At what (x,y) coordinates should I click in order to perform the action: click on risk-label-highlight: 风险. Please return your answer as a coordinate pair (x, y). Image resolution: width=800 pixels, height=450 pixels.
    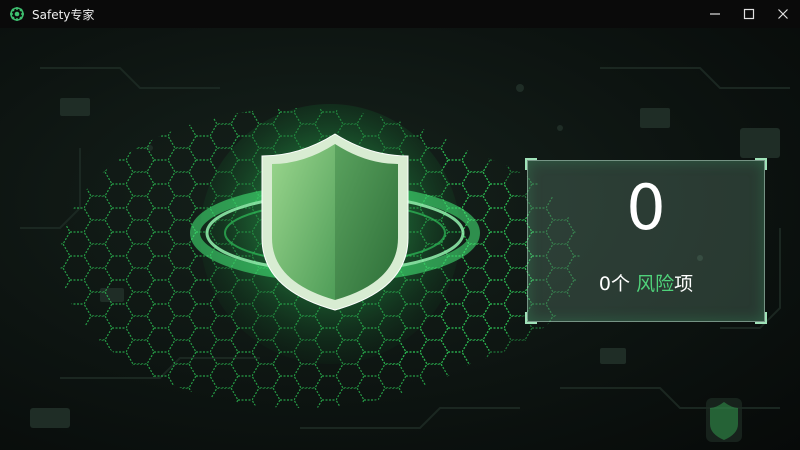
    Looking at the image, I should click on (655, 284).